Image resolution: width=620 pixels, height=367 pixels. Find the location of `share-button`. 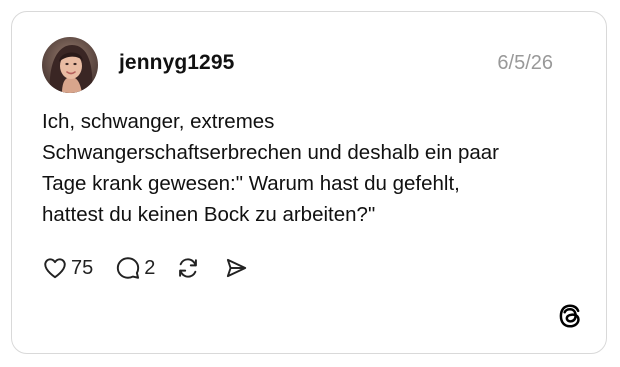

share-button is located at coordinates (236, 268).